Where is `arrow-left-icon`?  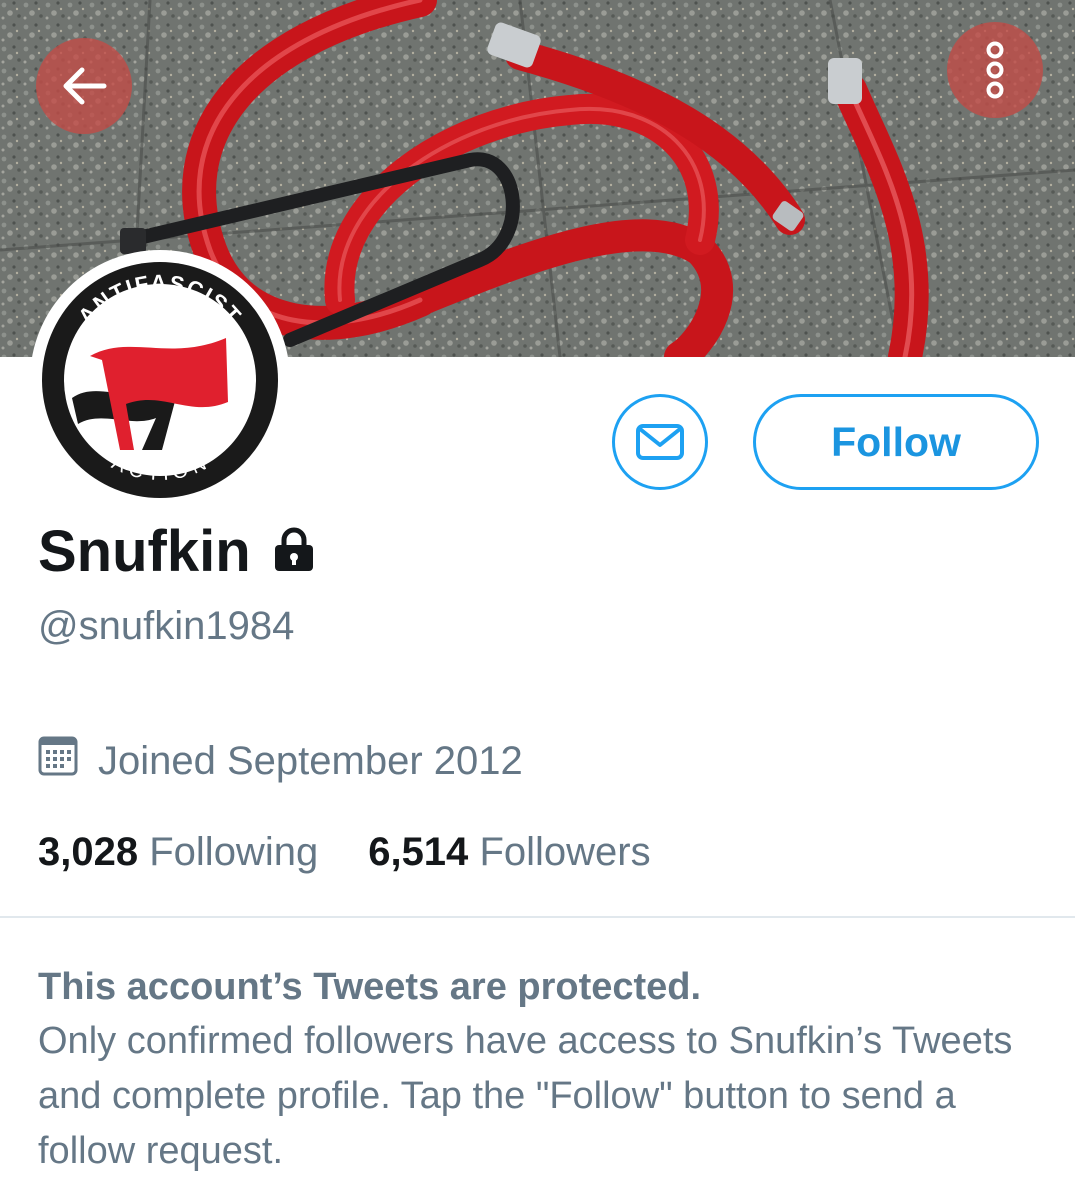
arrow-left-icon is located at coordinates (85, 86).